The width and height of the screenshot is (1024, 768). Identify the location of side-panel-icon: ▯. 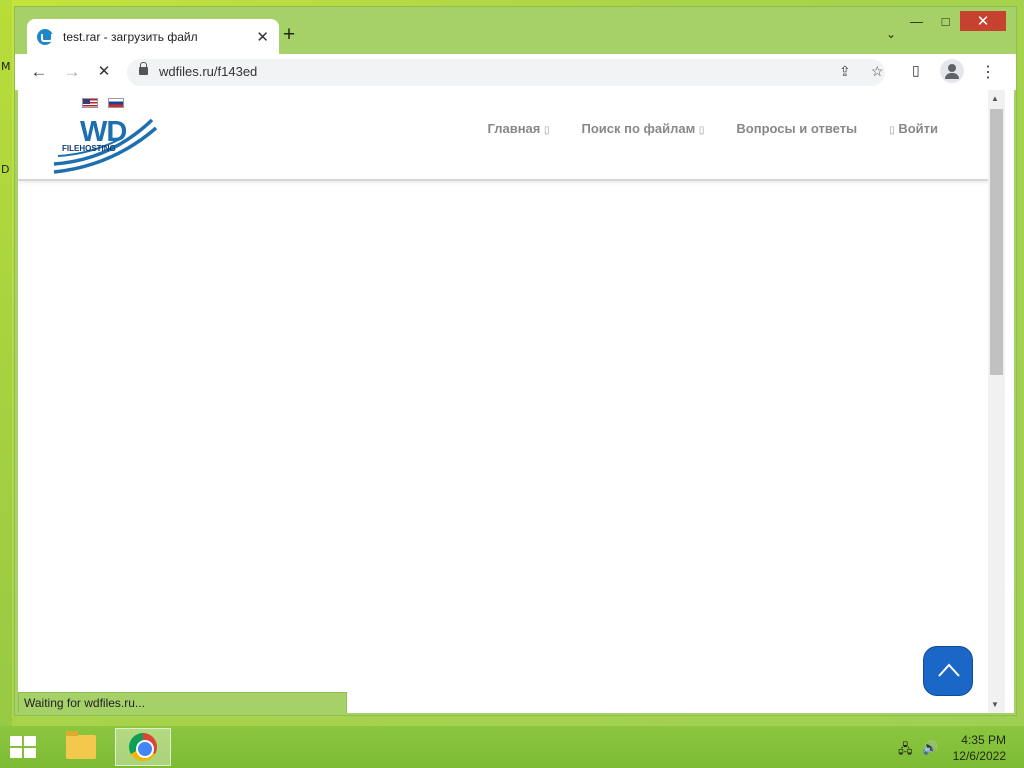
(916, 70).